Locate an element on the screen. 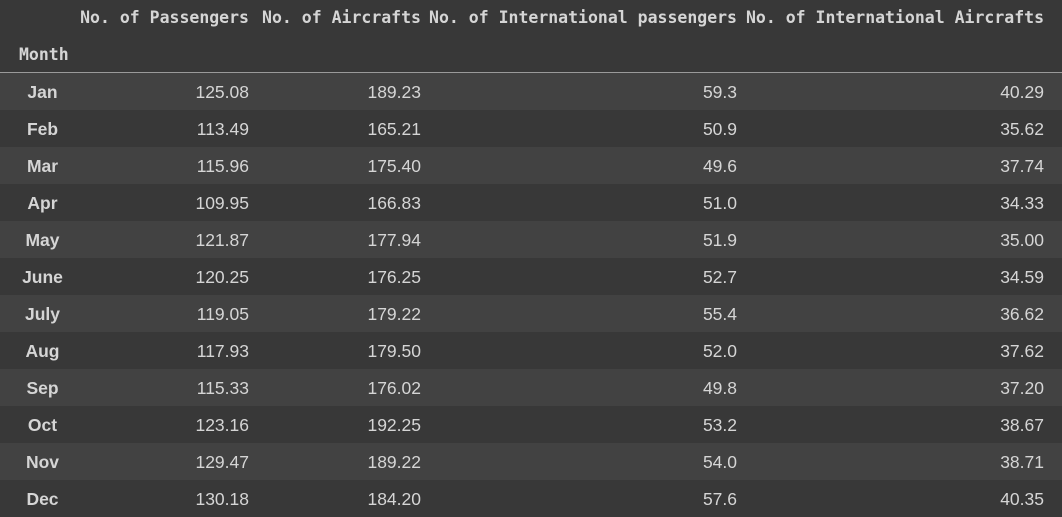  table-cell: 37.74 is located at coordinates (1022, 166).